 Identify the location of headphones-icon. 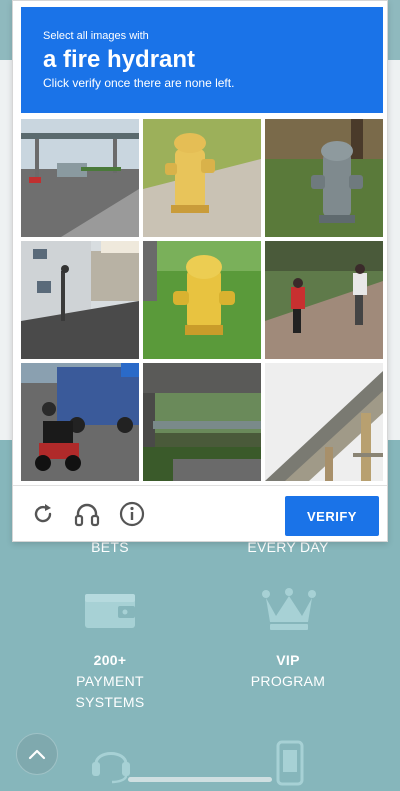
(87, 515).